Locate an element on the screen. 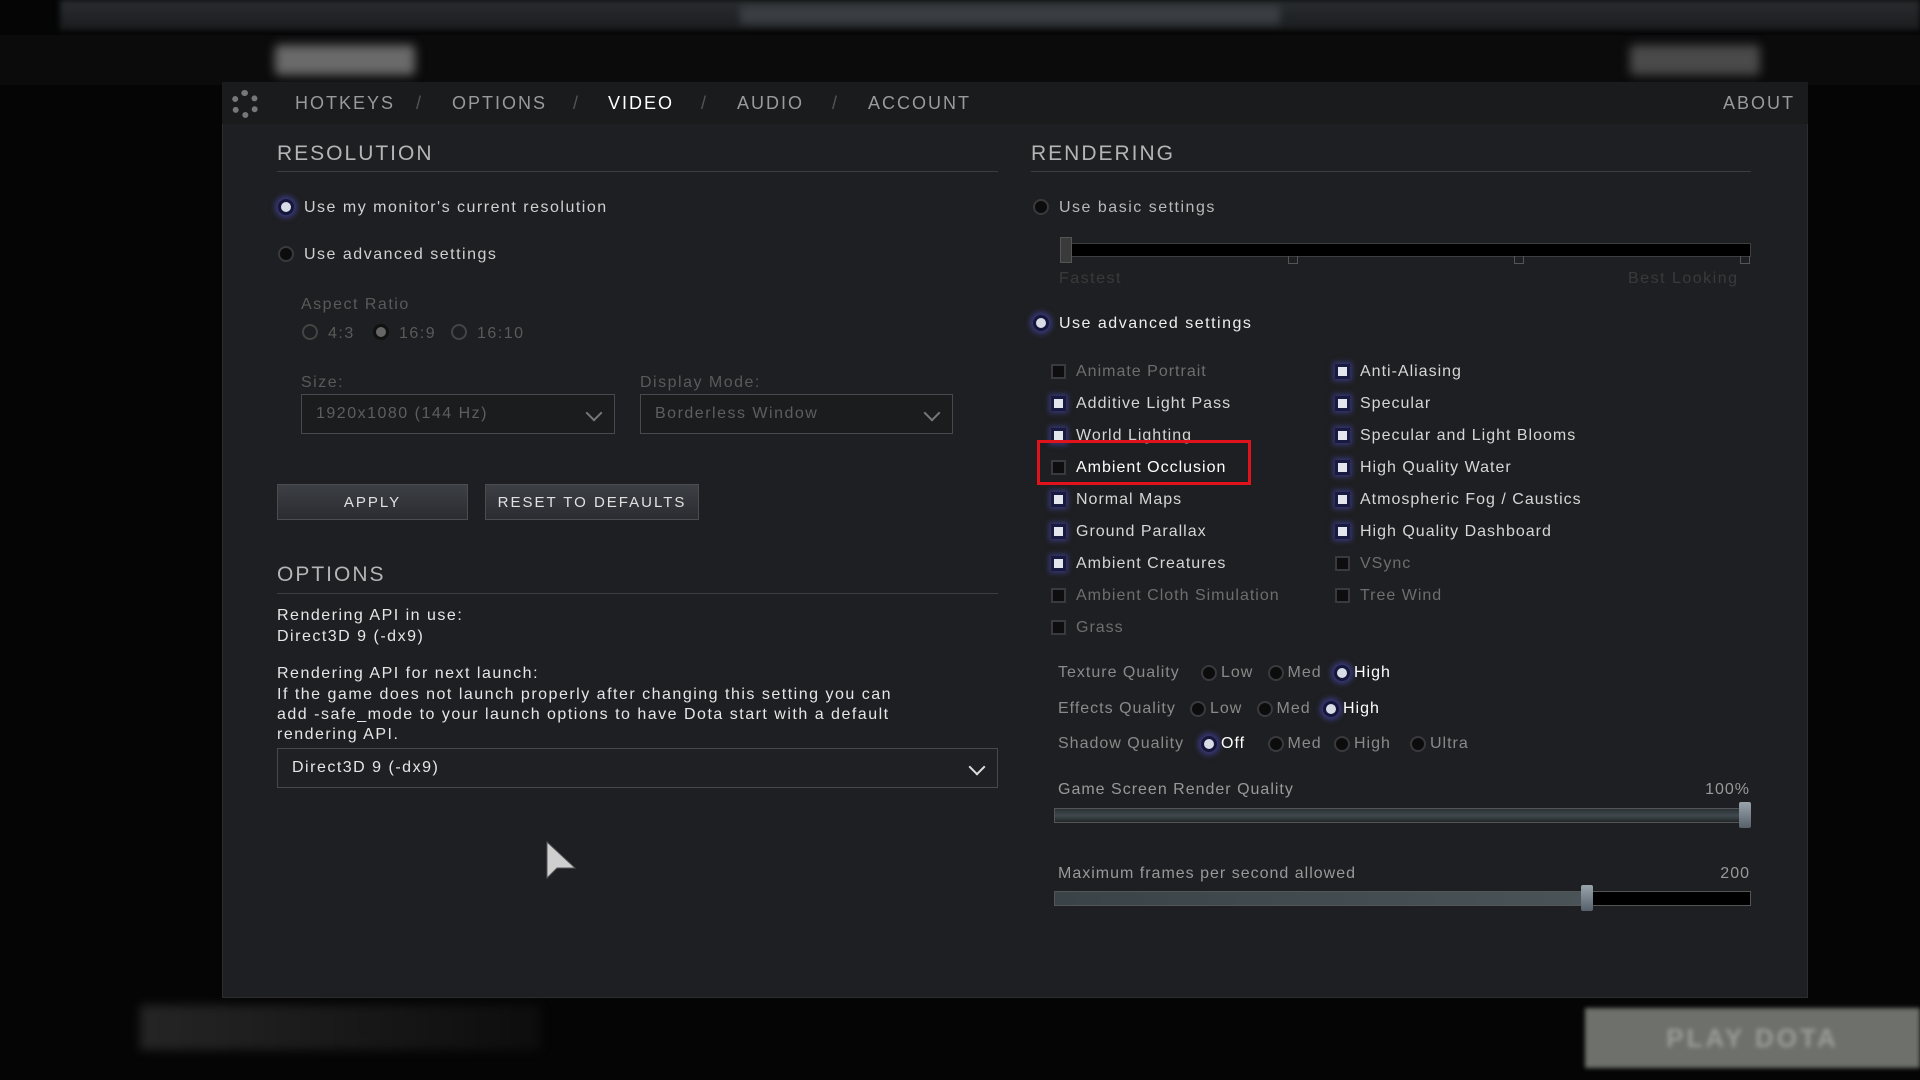 This screenshot has width=1920, height=1080. aspect-16-10-label: 16:10 is located at coordinates (501, 333).